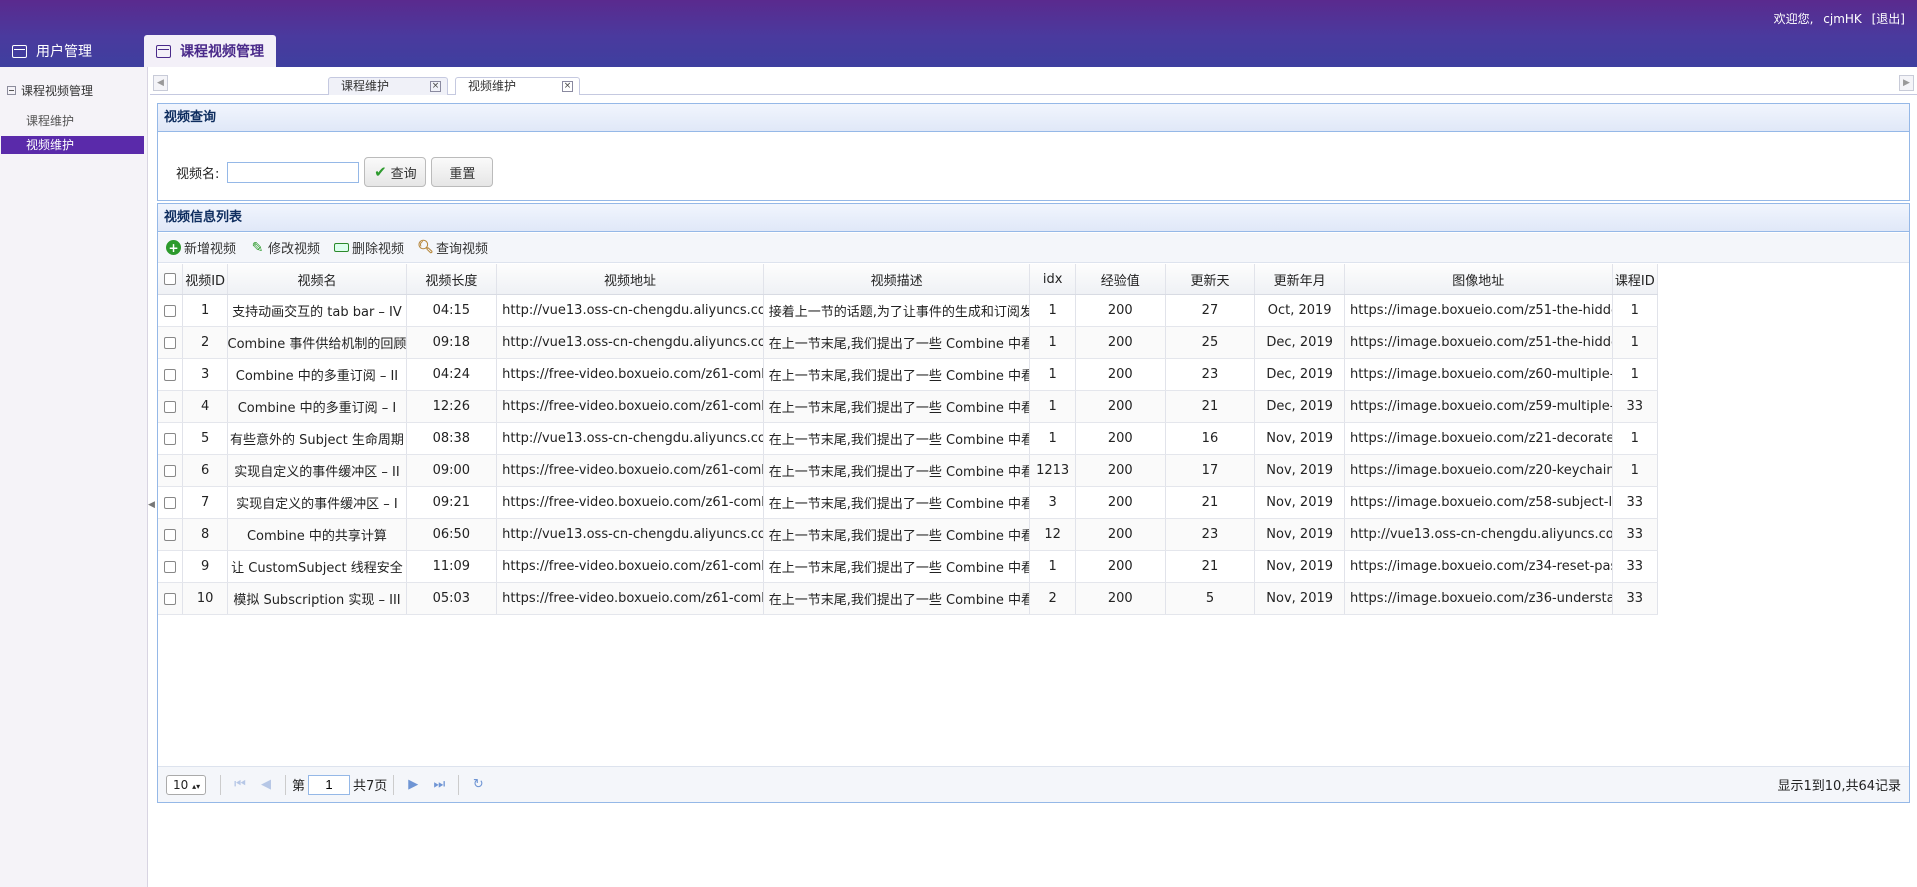 This screenshot has height=887, width=1917. Describe the element at coordinates (492, 86) in the screenshot. I see `subtab-label: 视频维护` at that location.